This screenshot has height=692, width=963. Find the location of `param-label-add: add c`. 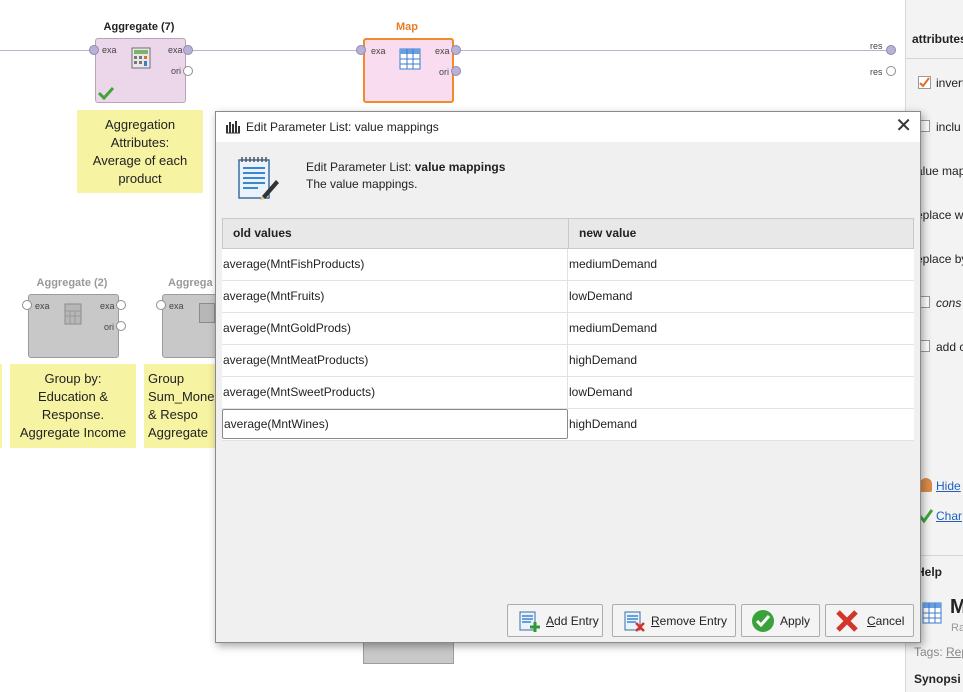

param-label-add: add c is located at coordinates (949, 347).